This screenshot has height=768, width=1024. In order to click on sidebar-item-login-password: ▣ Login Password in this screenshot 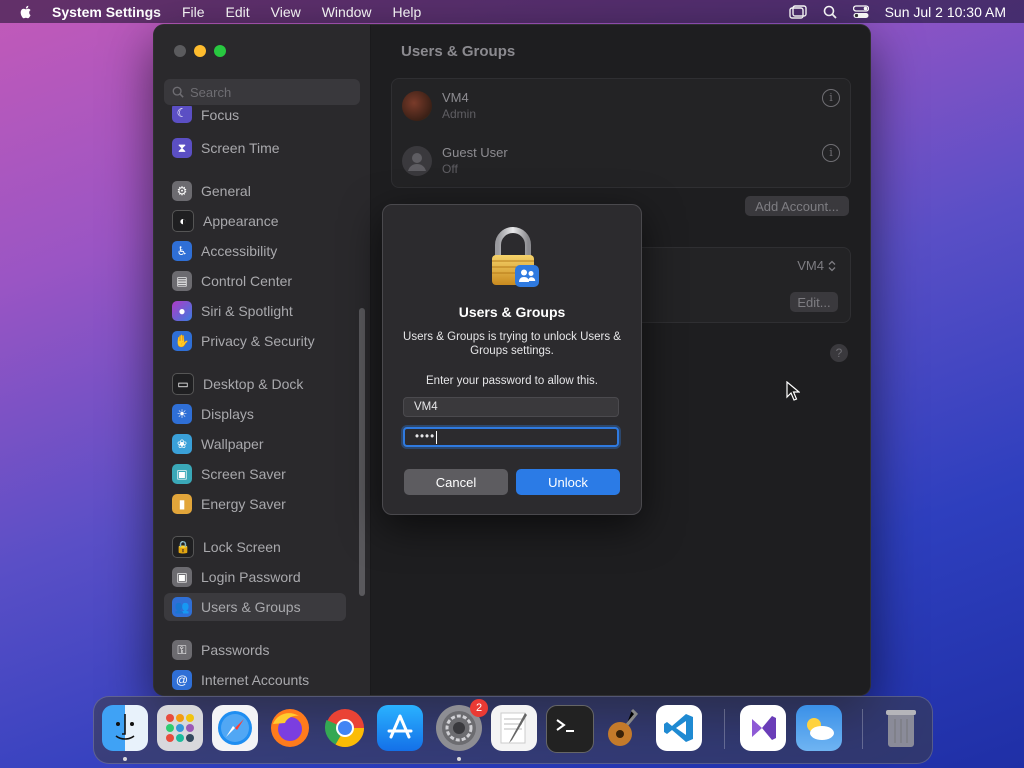, I will do `click(255, 577)`.